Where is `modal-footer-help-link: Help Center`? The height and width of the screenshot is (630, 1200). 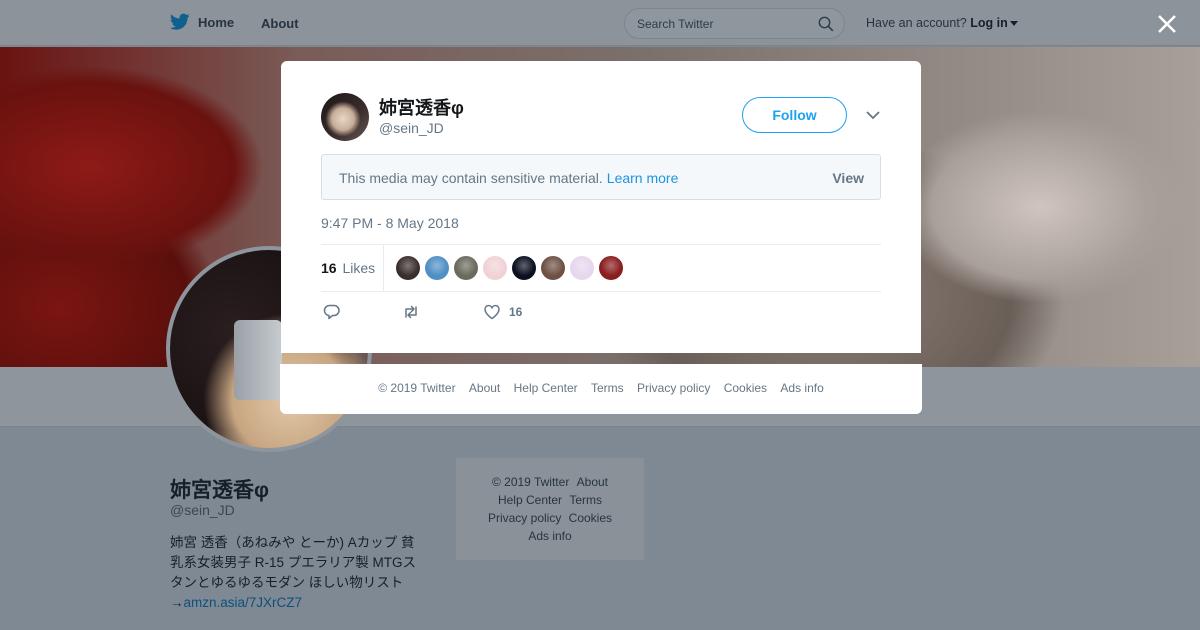
modal-footer-help-link: Help Center is located at coordinates (546, 388).